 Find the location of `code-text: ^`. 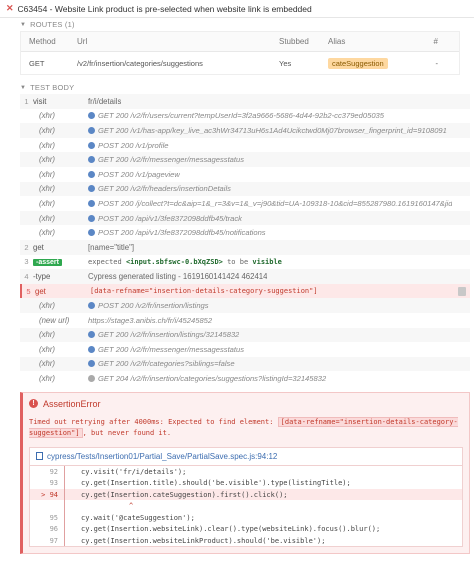

code-text: ^ is located at coordinates (131, 506).